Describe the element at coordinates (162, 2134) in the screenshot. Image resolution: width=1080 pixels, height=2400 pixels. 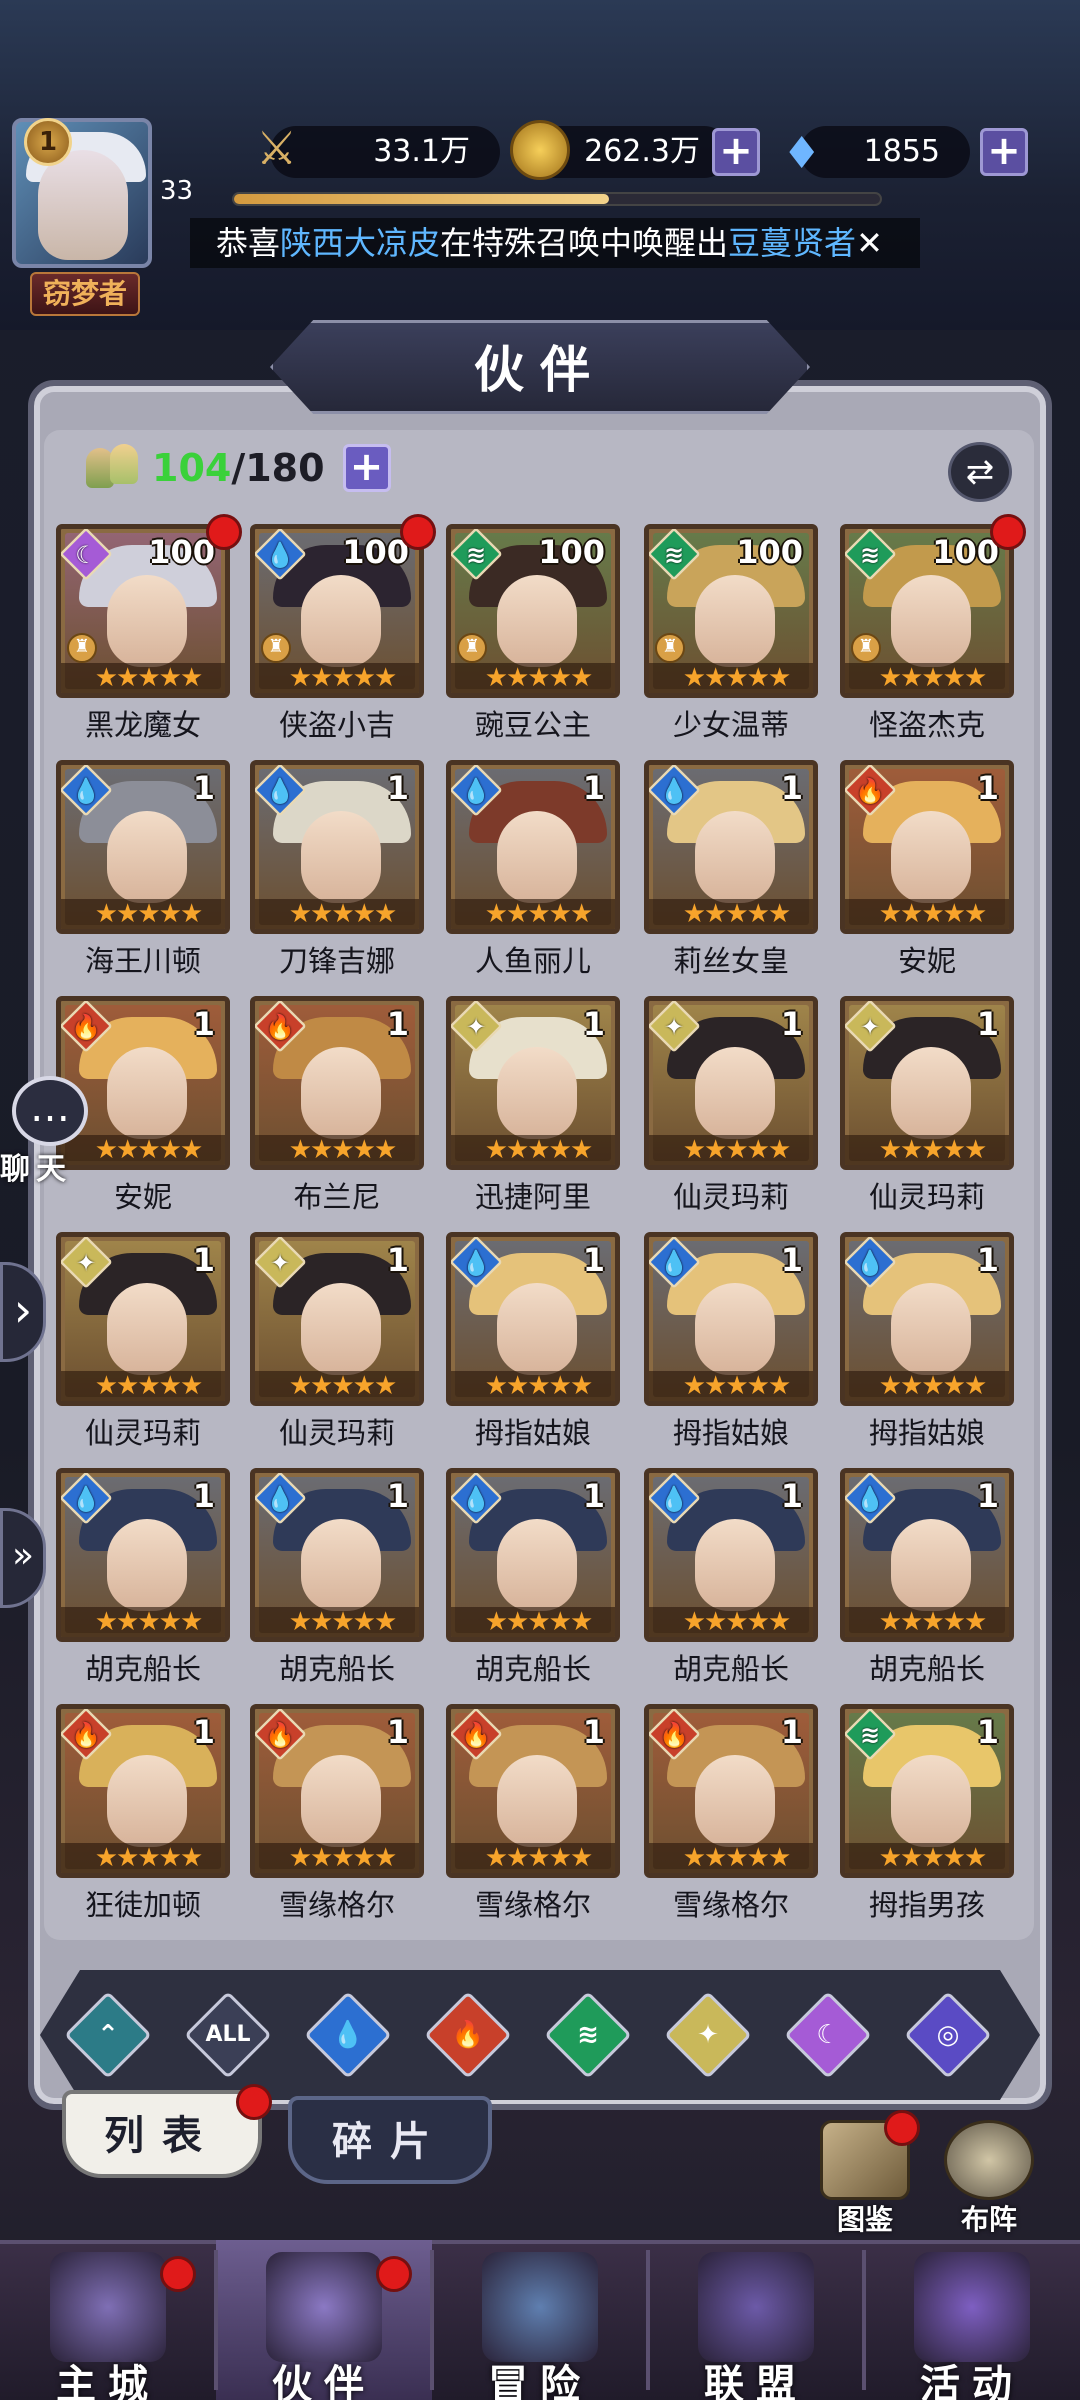
I see `tab-list: 列表` at that location.